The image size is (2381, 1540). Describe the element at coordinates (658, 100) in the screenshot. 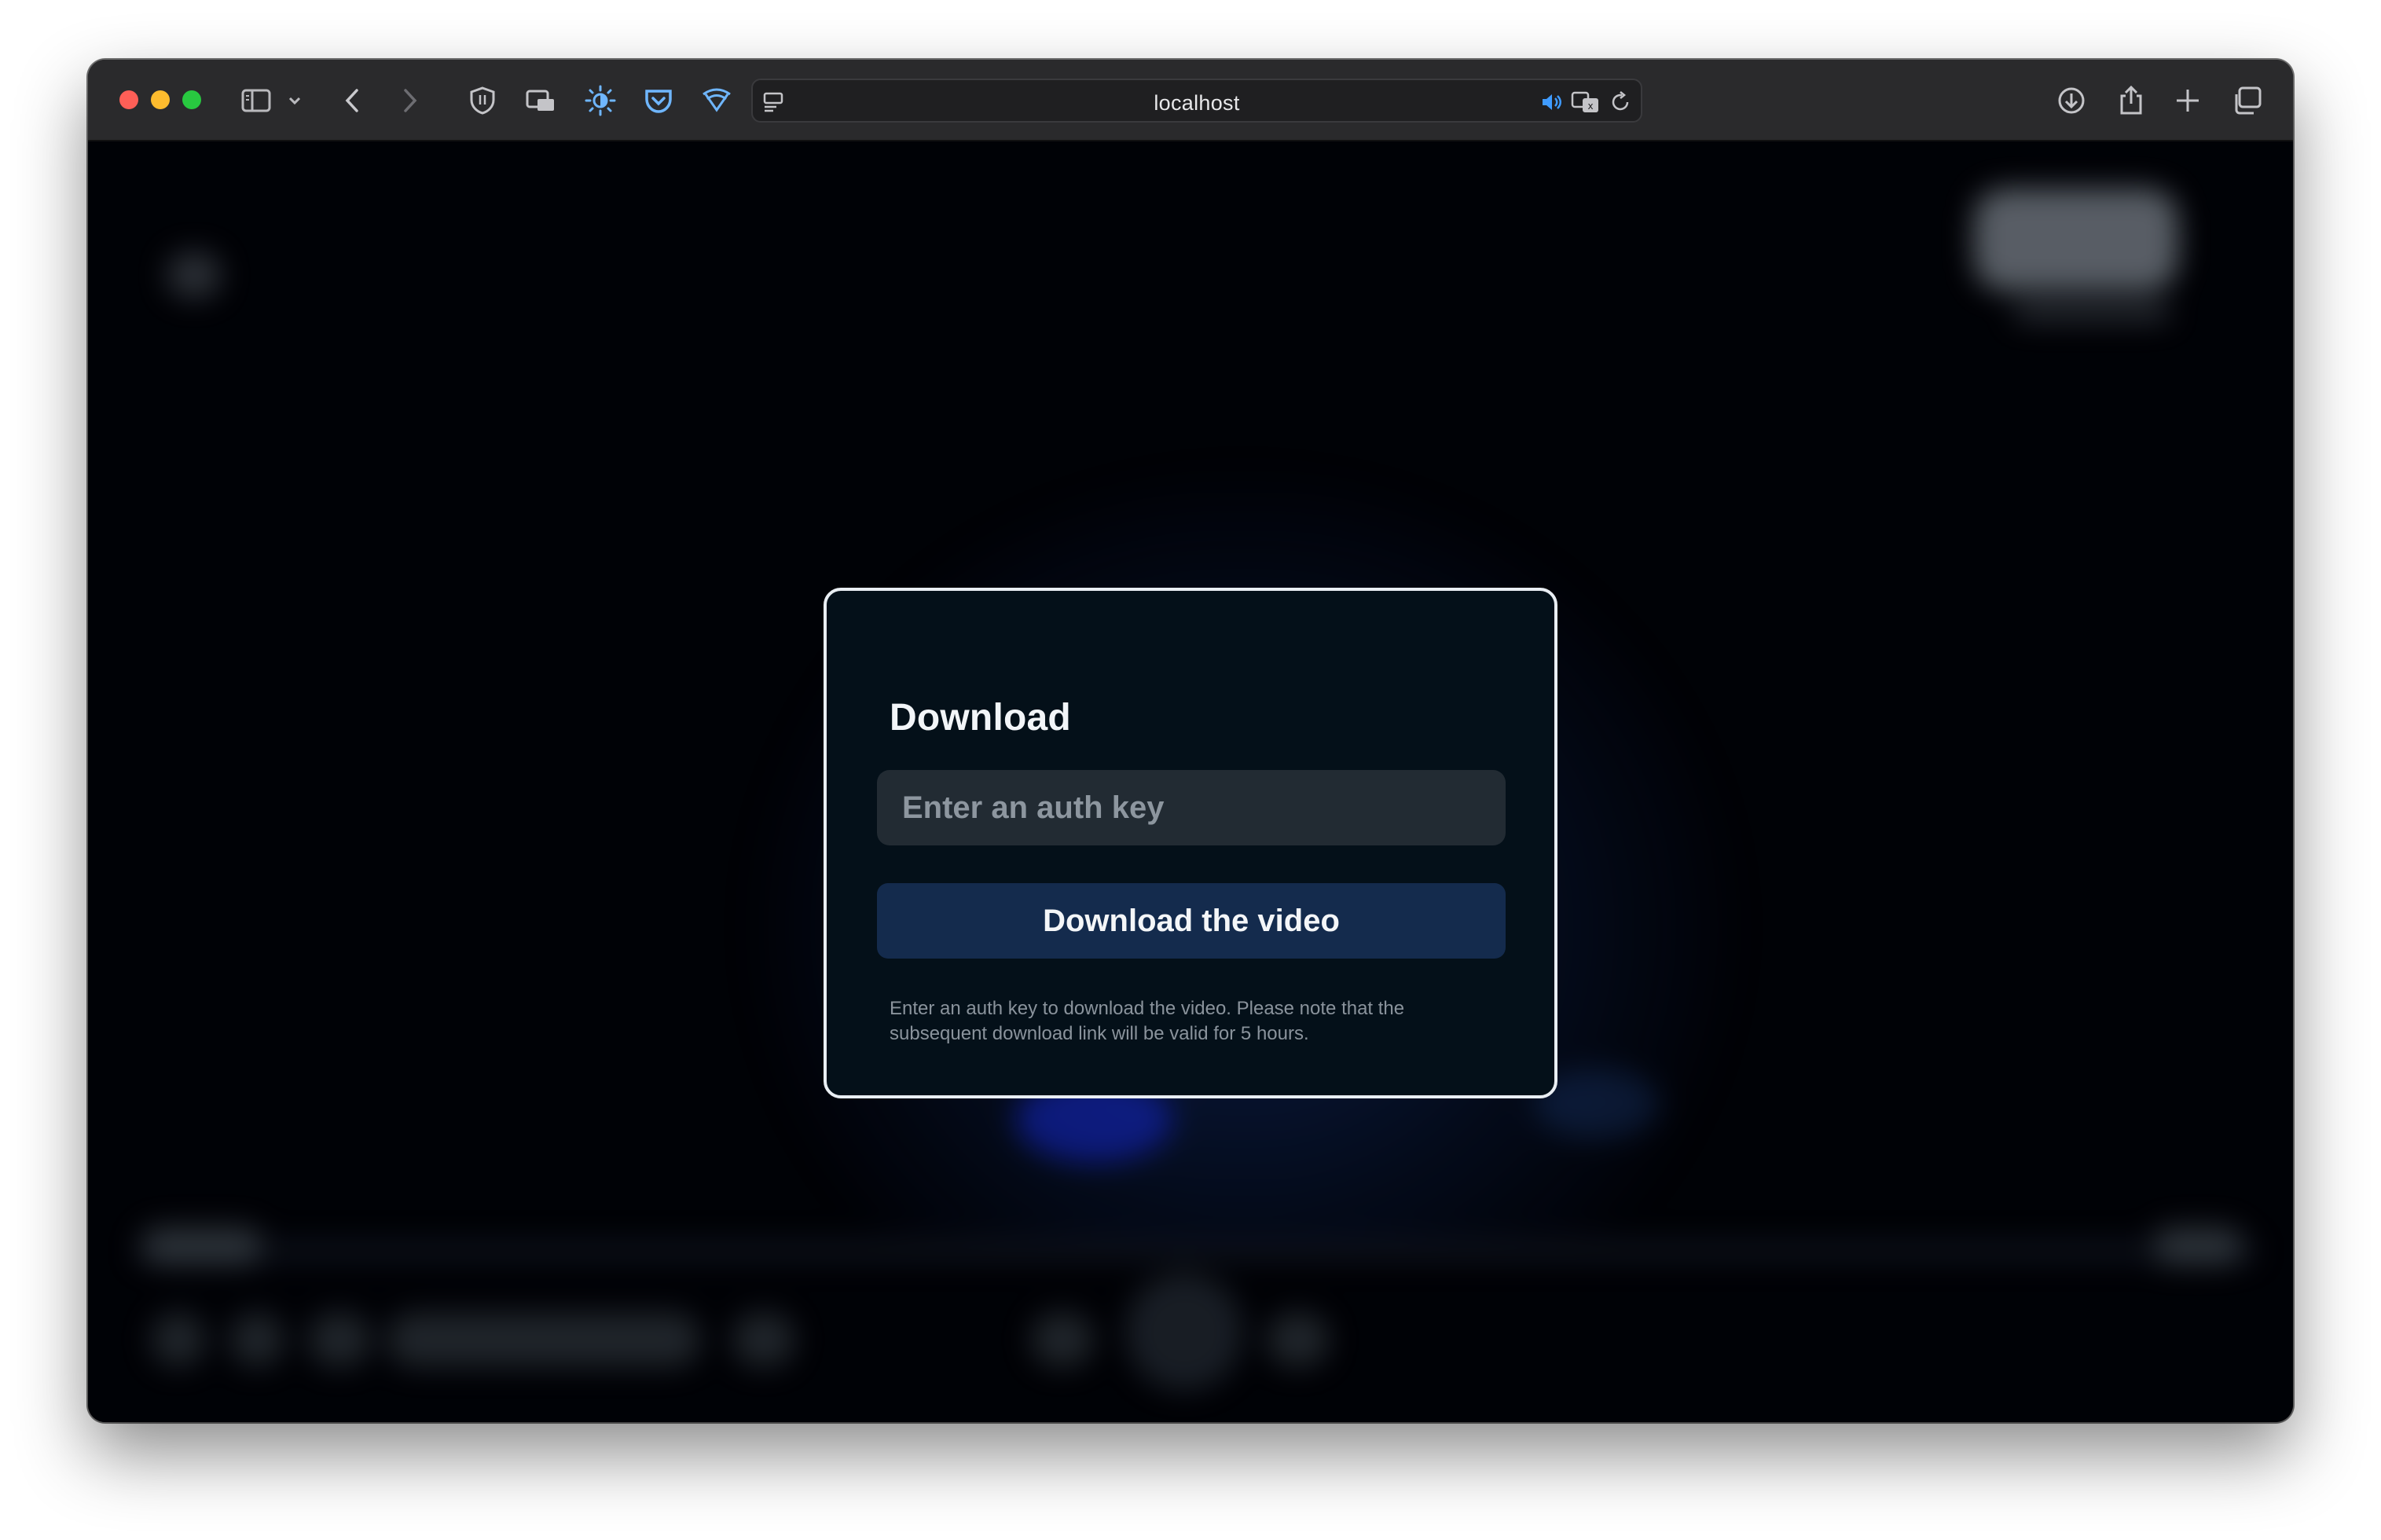

I see `pocket-icon` at that location.